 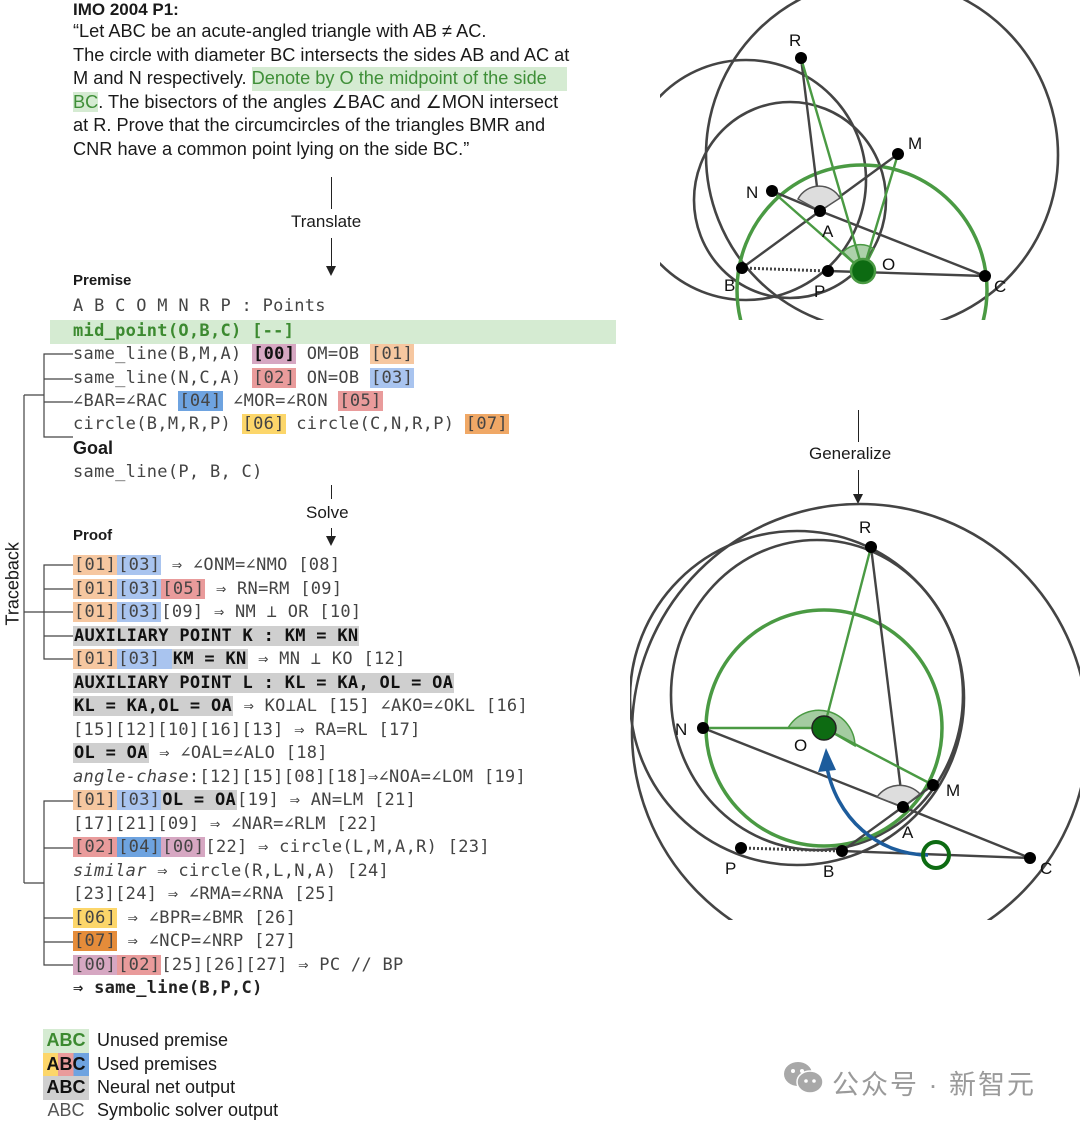 What do you see at coordinates (93, 448) in the screenshot?
I see `goal-heading: Goal` at bounding box center [93, 448].